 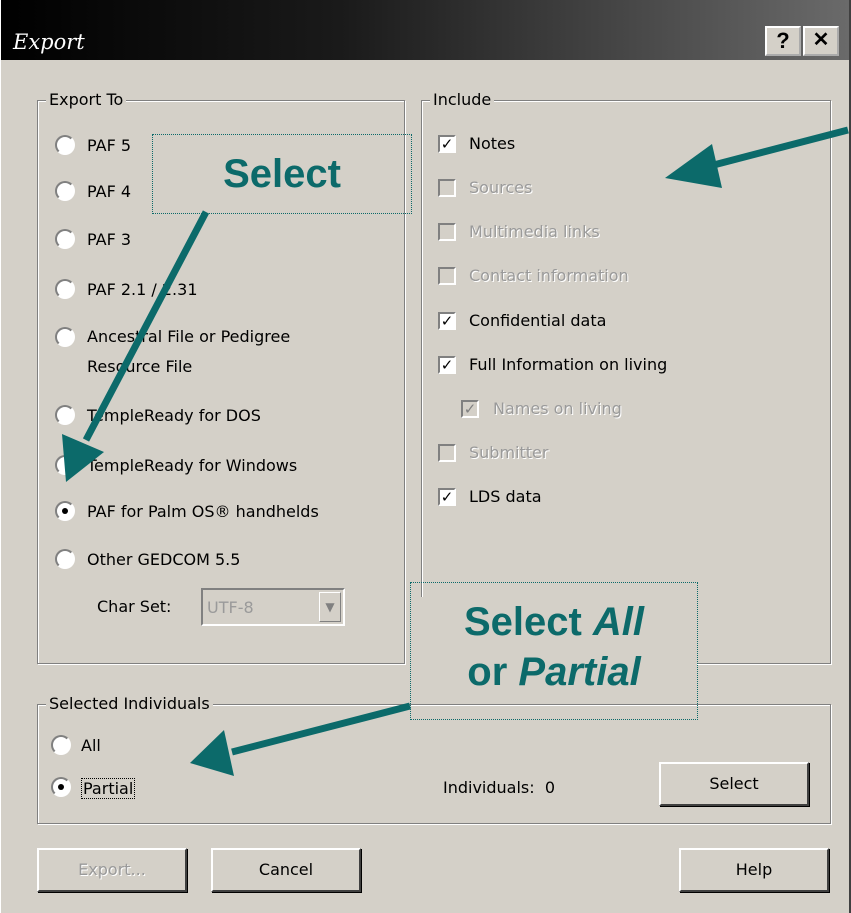 I want to click on callout-select: Select, so click(x=282, y=174).